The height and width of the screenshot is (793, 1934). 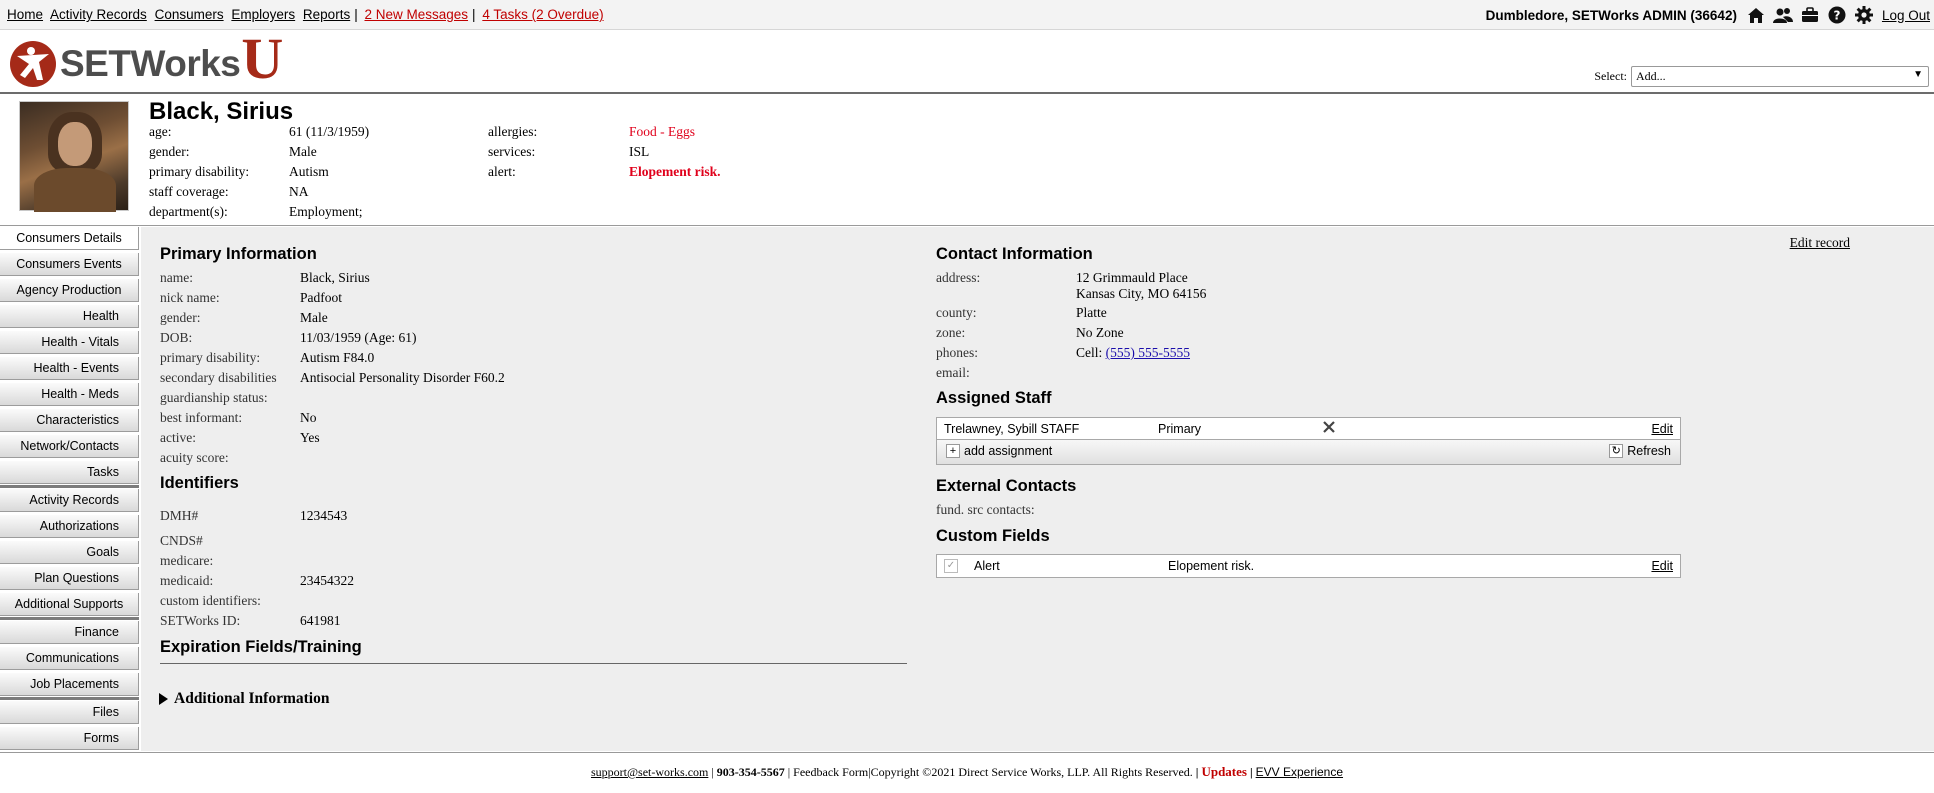 I want to click on support-email-link: support@set-works.com, so click(x=649, y=772).